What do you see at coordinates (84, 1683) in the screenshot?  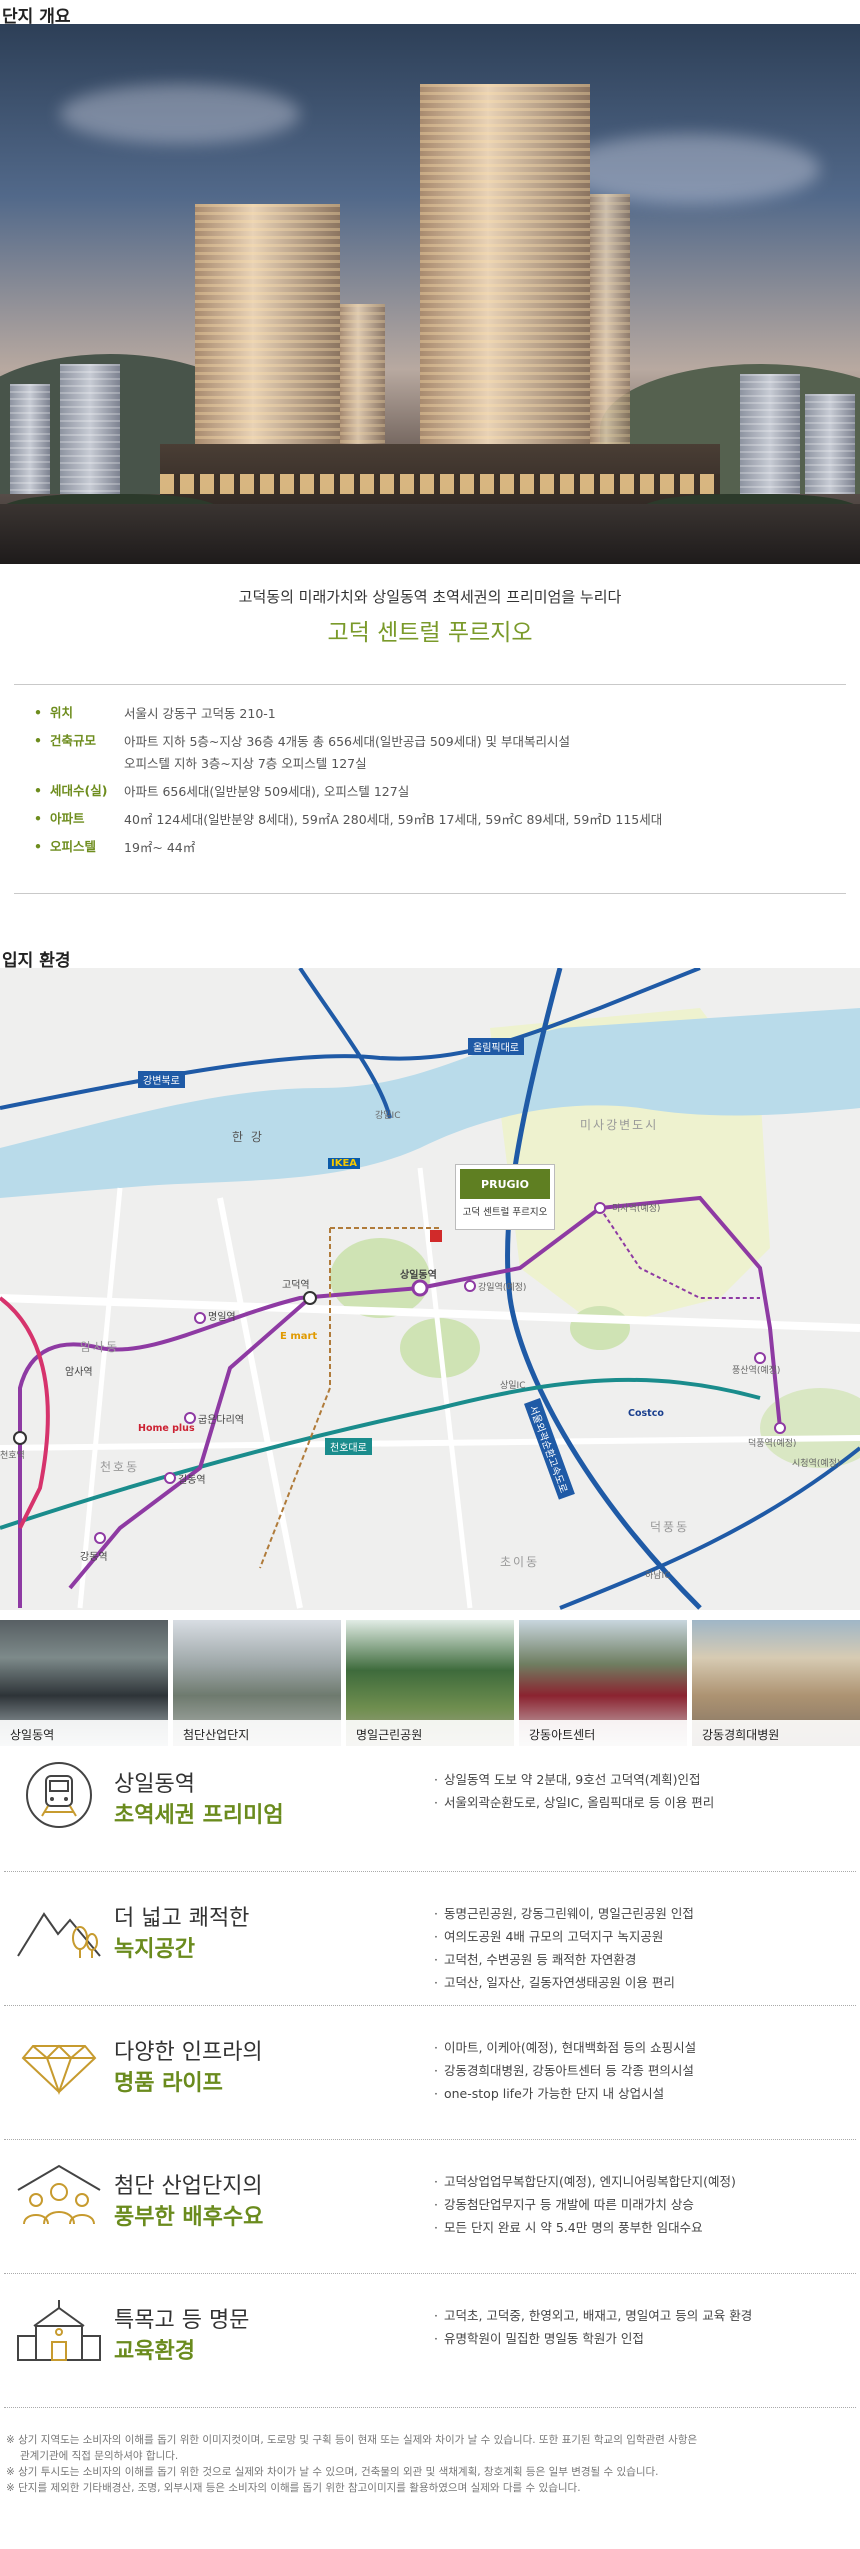 I see `photo-sangil-station: 상일동역` at bounding box center [84, 1683].